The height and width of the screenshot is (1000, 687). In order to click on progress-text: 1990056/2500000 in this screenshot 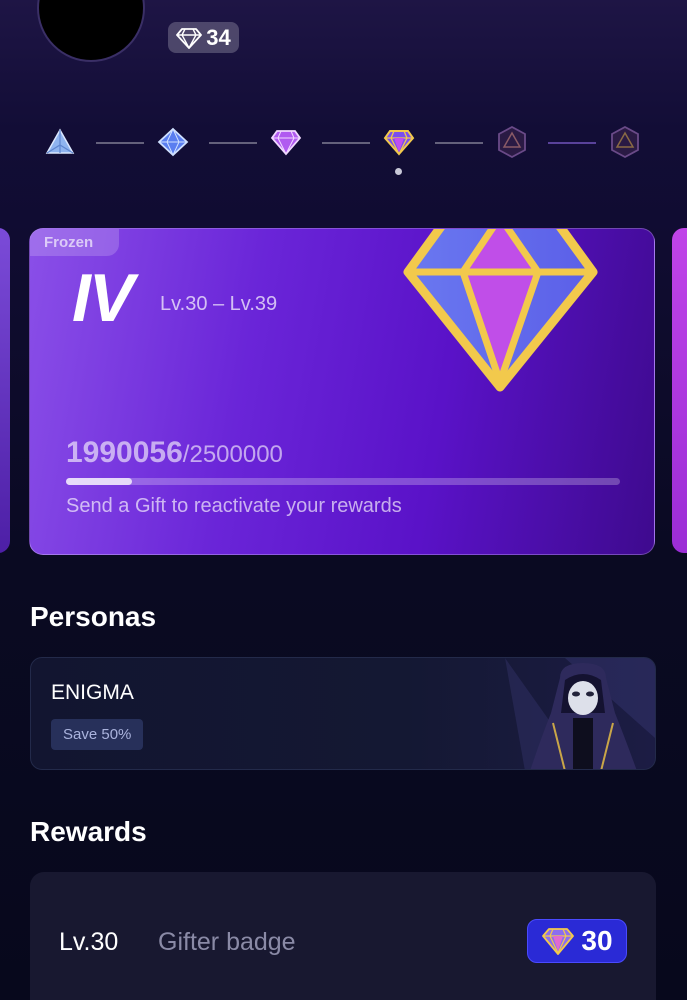, I will do `click(174, 453)`.